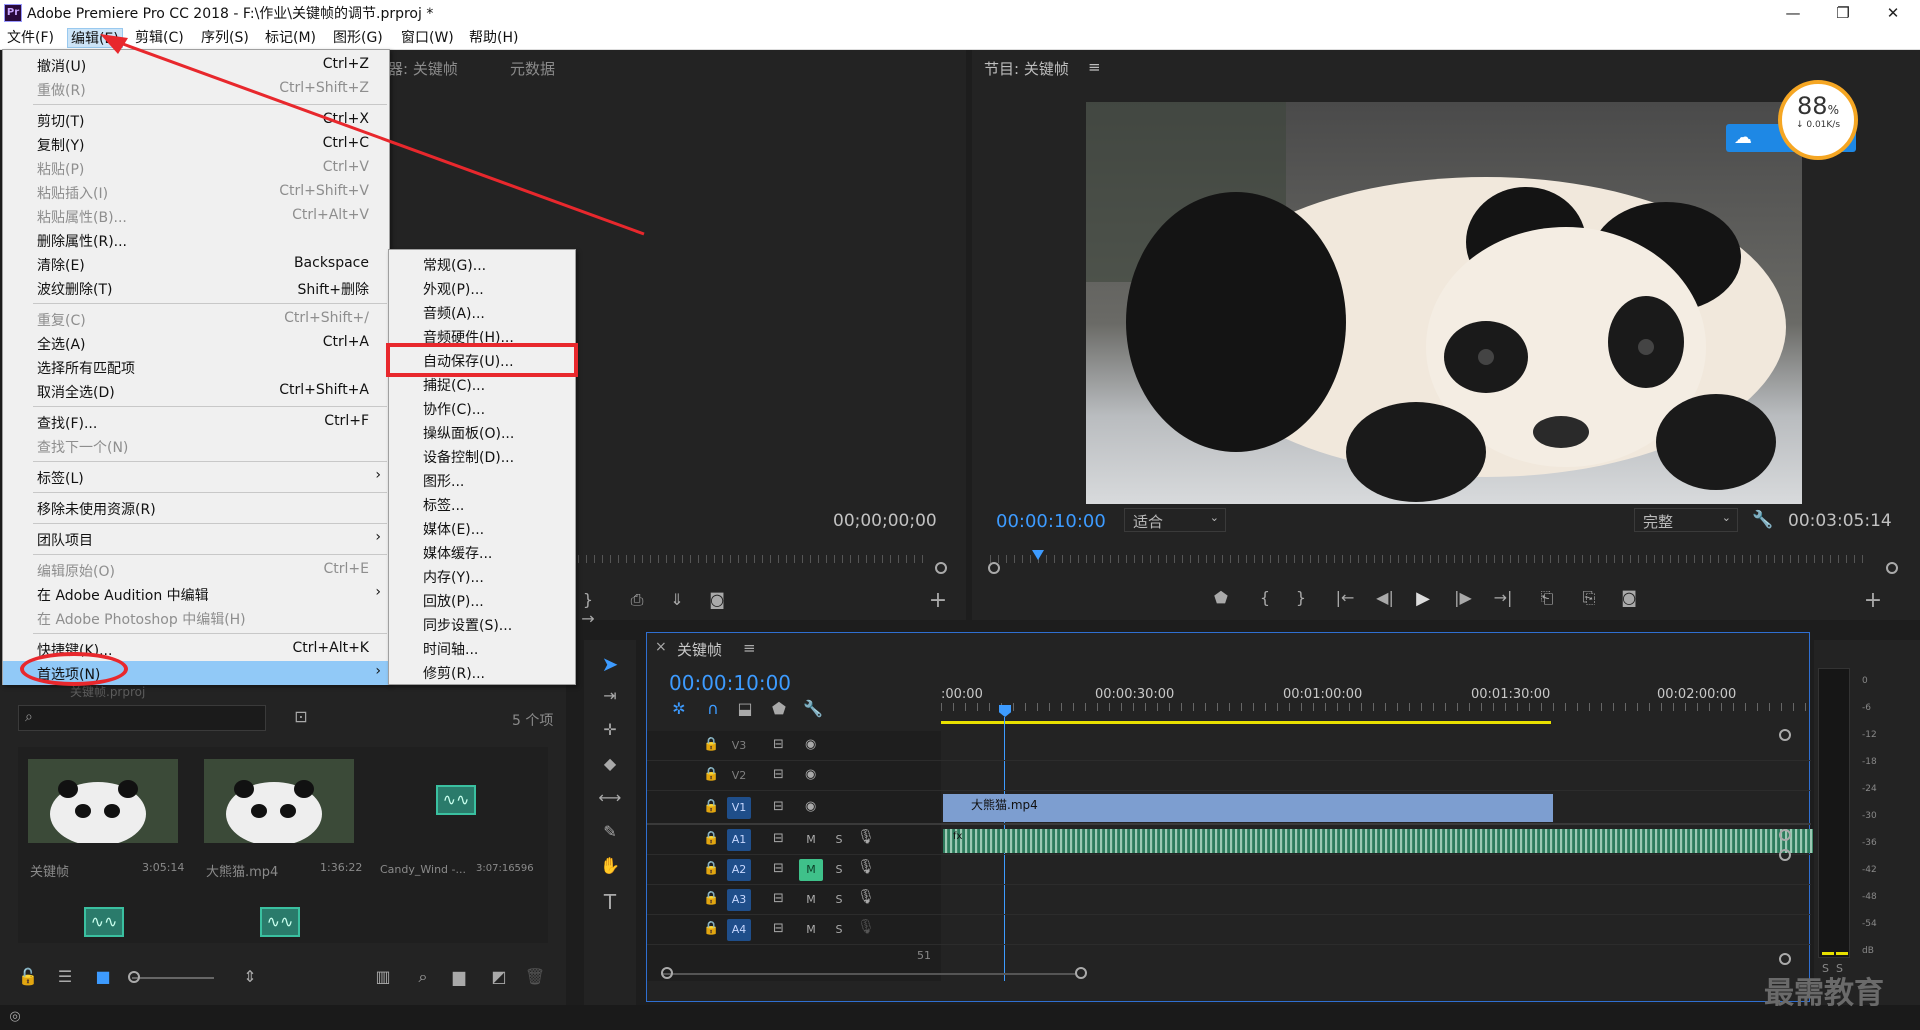 The width and height of the screenshot is (1920, 1030). Describe the element at coordinates (15, 1016) in the screenshot. I see `creative-cloud-icon: ◎` at that location.